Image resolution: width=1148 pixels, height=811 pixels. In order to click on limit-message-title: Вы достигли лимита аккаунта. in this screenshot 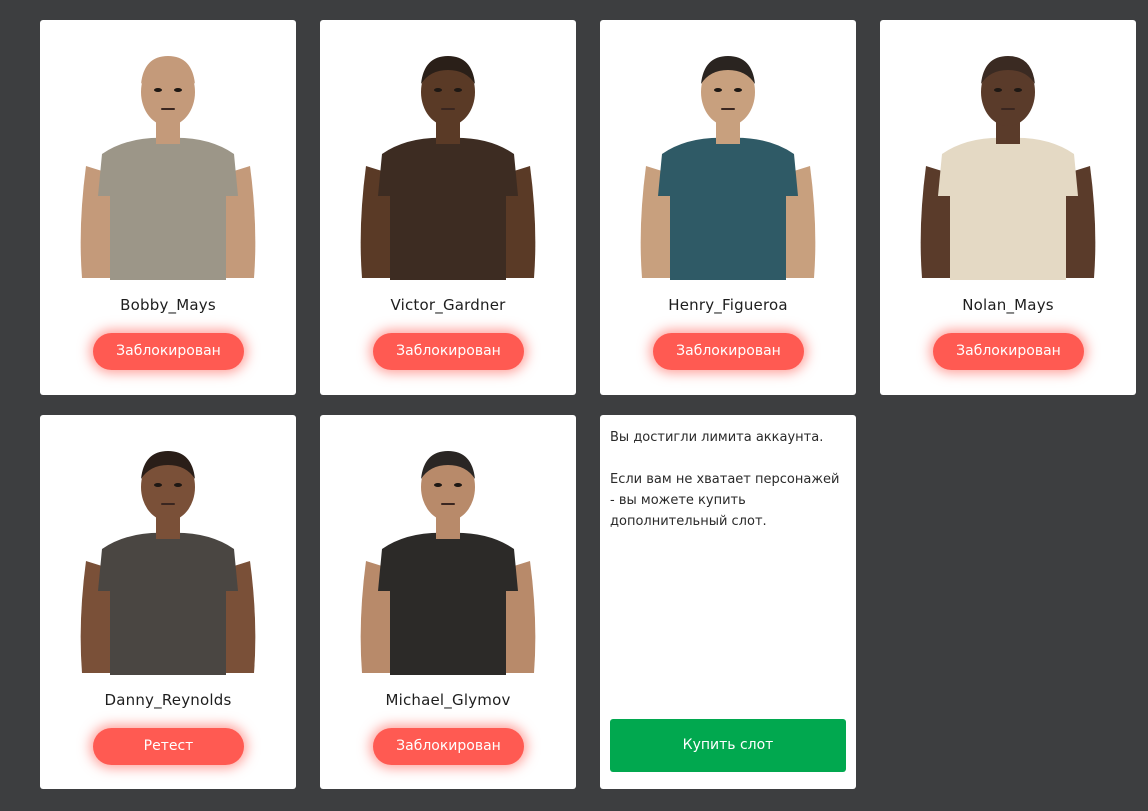, I will do `click(717, 437)`.